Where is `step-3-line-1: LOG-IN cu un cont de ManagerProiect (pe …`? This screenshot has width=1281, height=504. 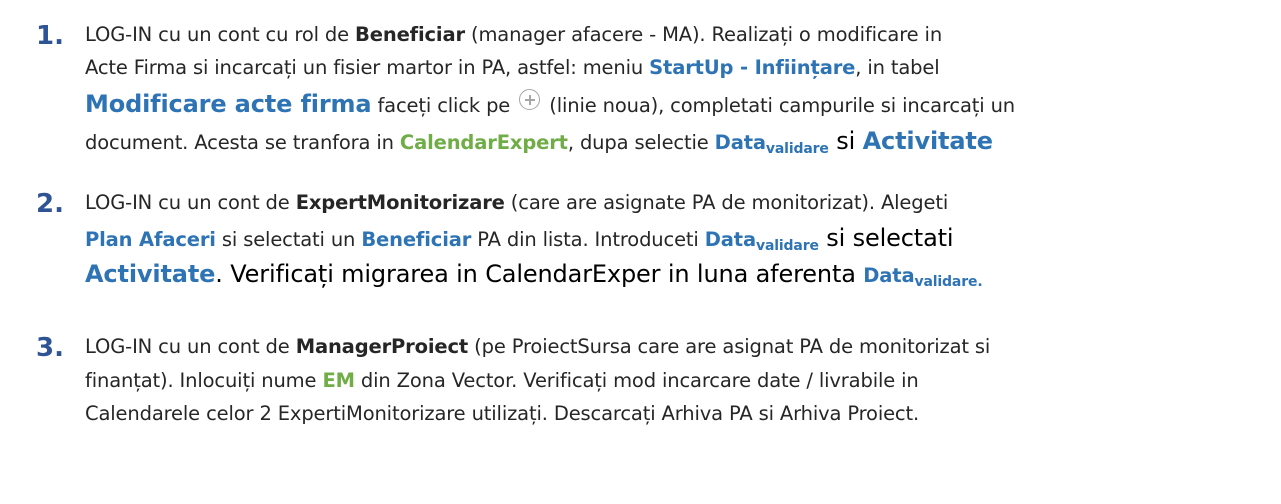
step-3-line-1: LOG-IN cu un cont de ManagerProiect (pe … is located at coordinates (538, 346).